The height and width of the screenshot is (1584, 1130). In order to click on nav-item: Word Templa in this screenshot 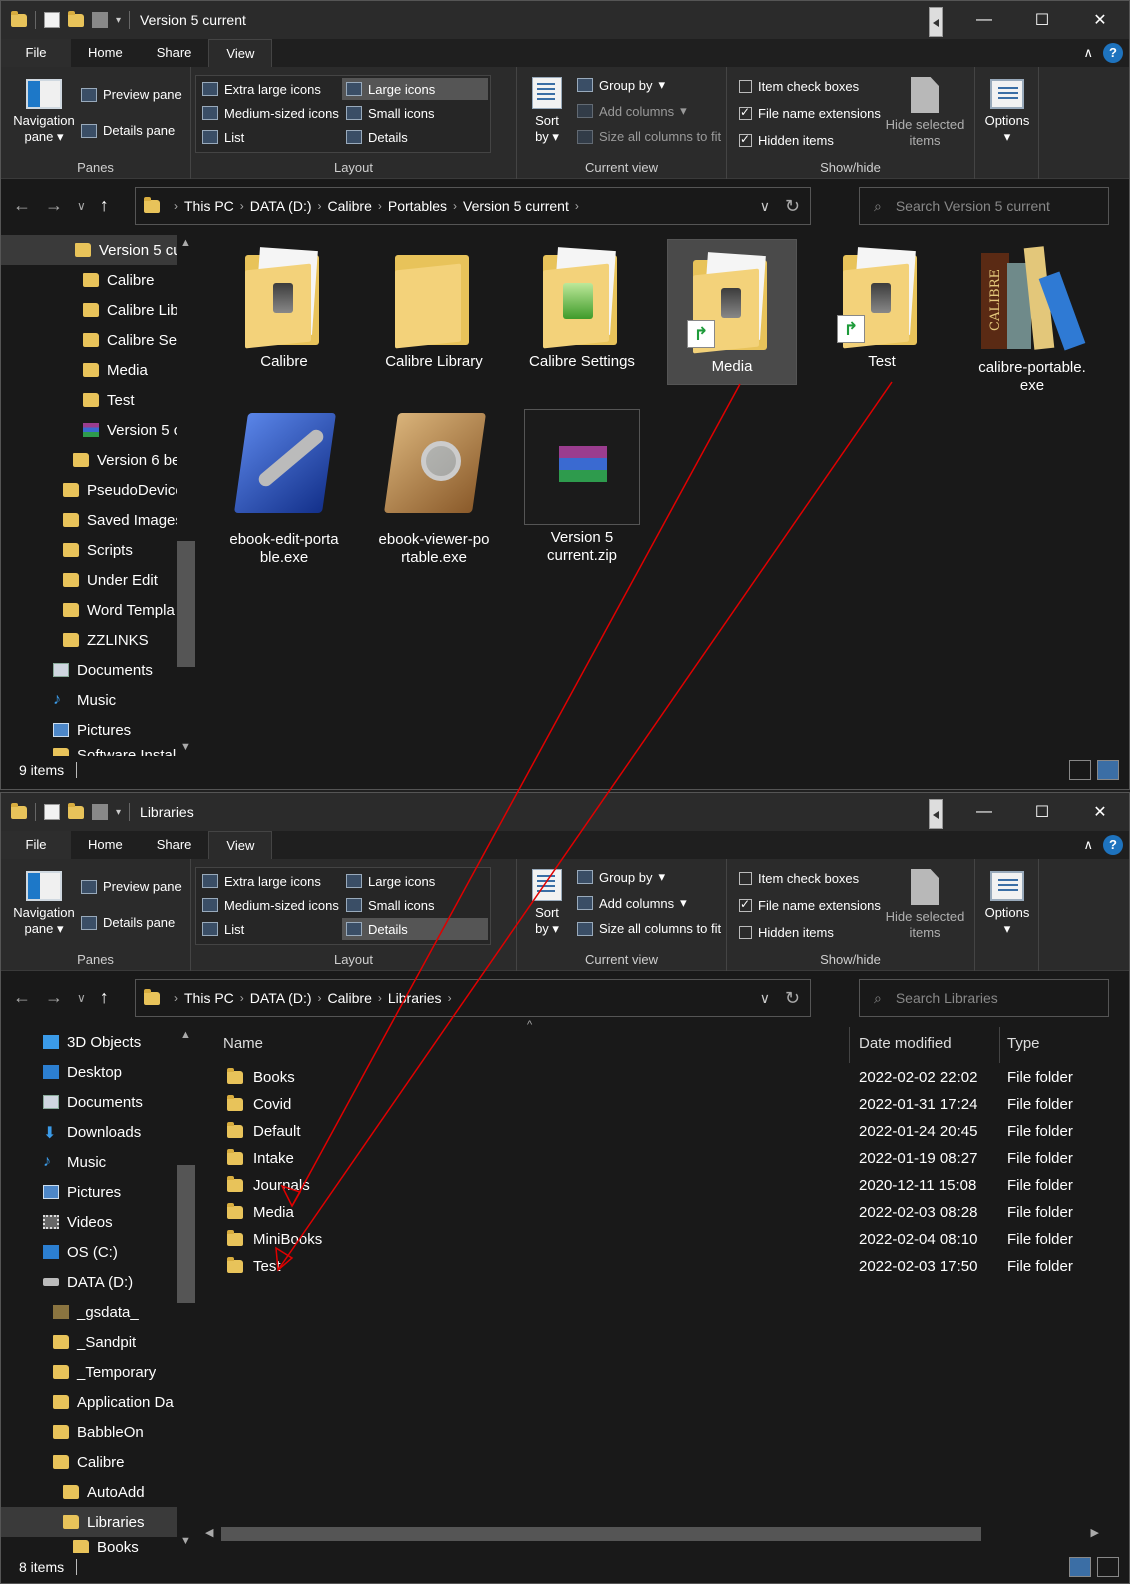, I will do `click(120, 610)`.